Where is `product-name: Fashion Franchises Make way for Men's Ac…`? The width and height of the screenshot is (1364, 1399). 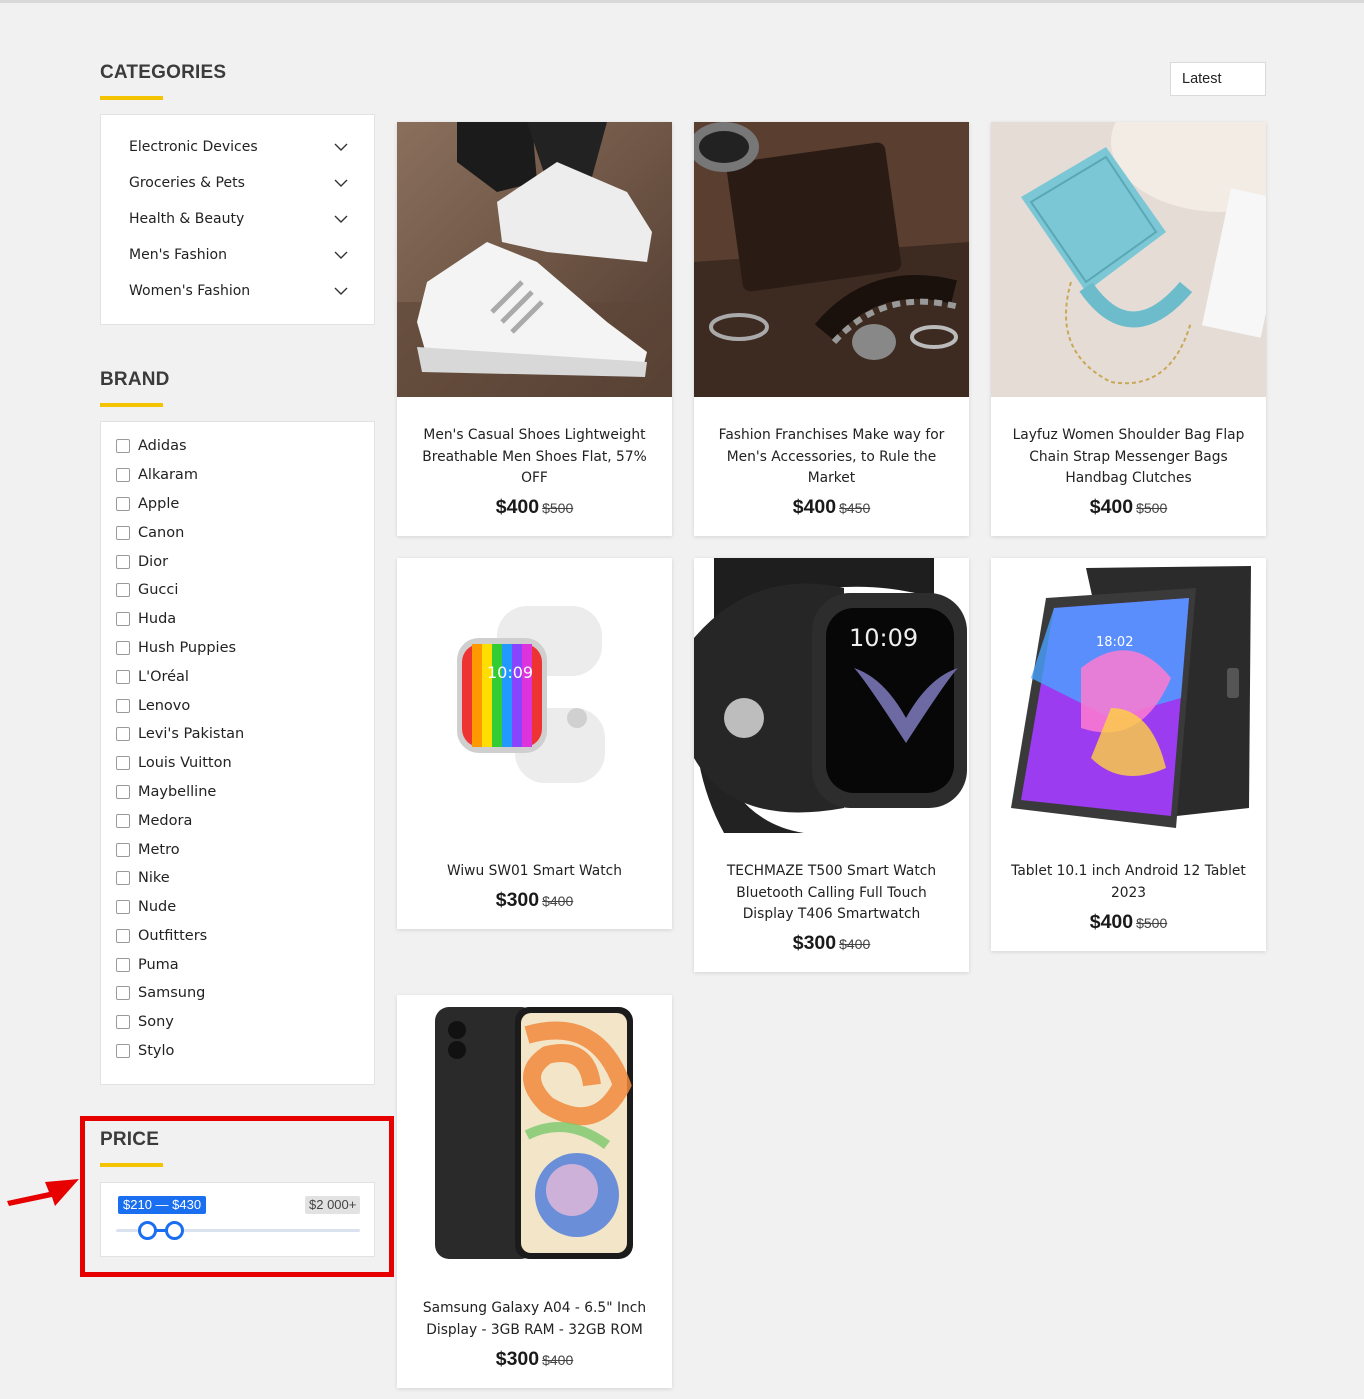
product-name: Fashion Franchises Make way for Men's Ac… is located at coordinates (831, 457).